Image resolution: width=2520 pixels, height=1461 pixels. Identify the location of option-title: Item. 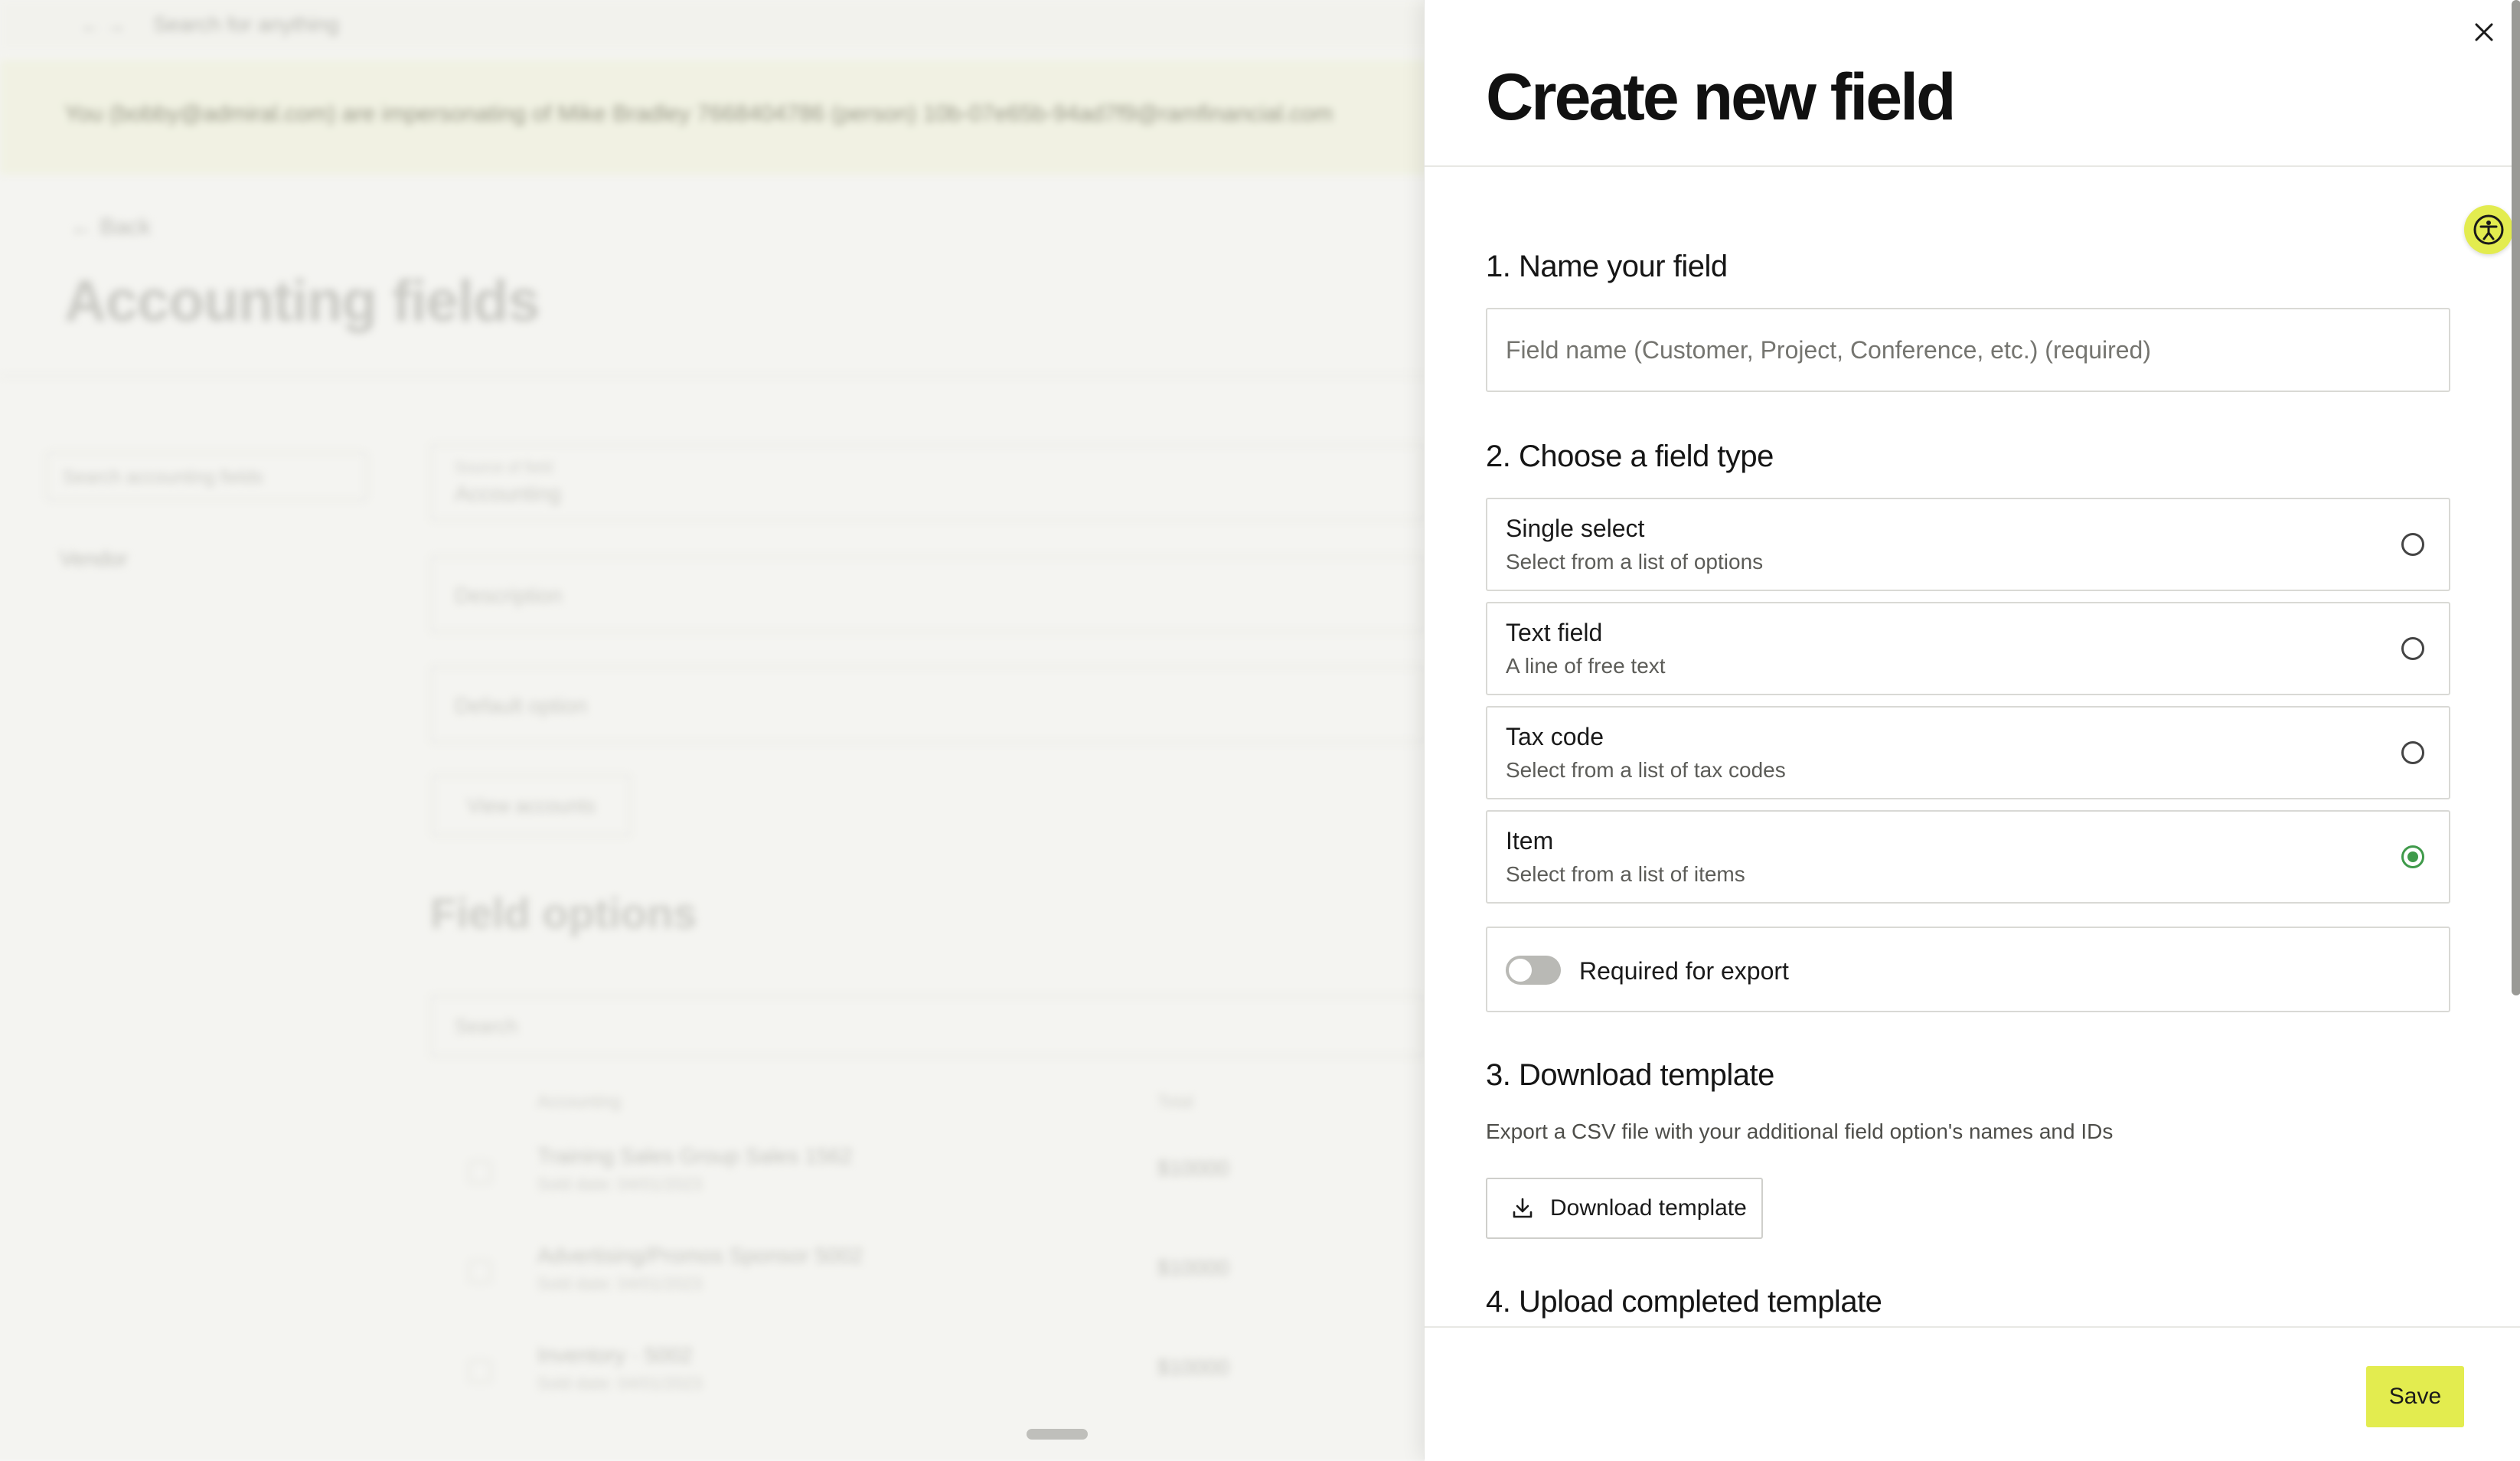
(1530, 841).